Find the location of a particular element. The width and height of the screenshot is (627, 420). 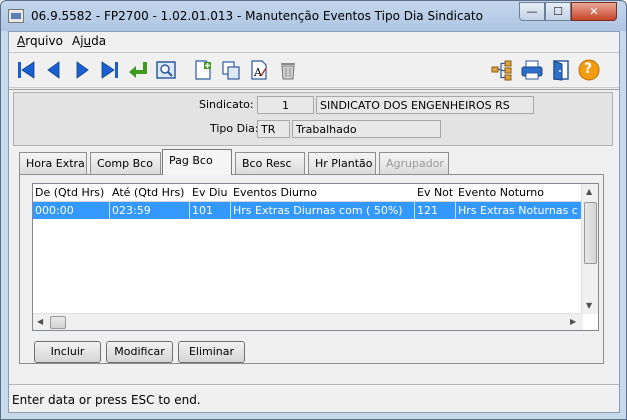

help-button: ? is located at coordinates (589, 70).